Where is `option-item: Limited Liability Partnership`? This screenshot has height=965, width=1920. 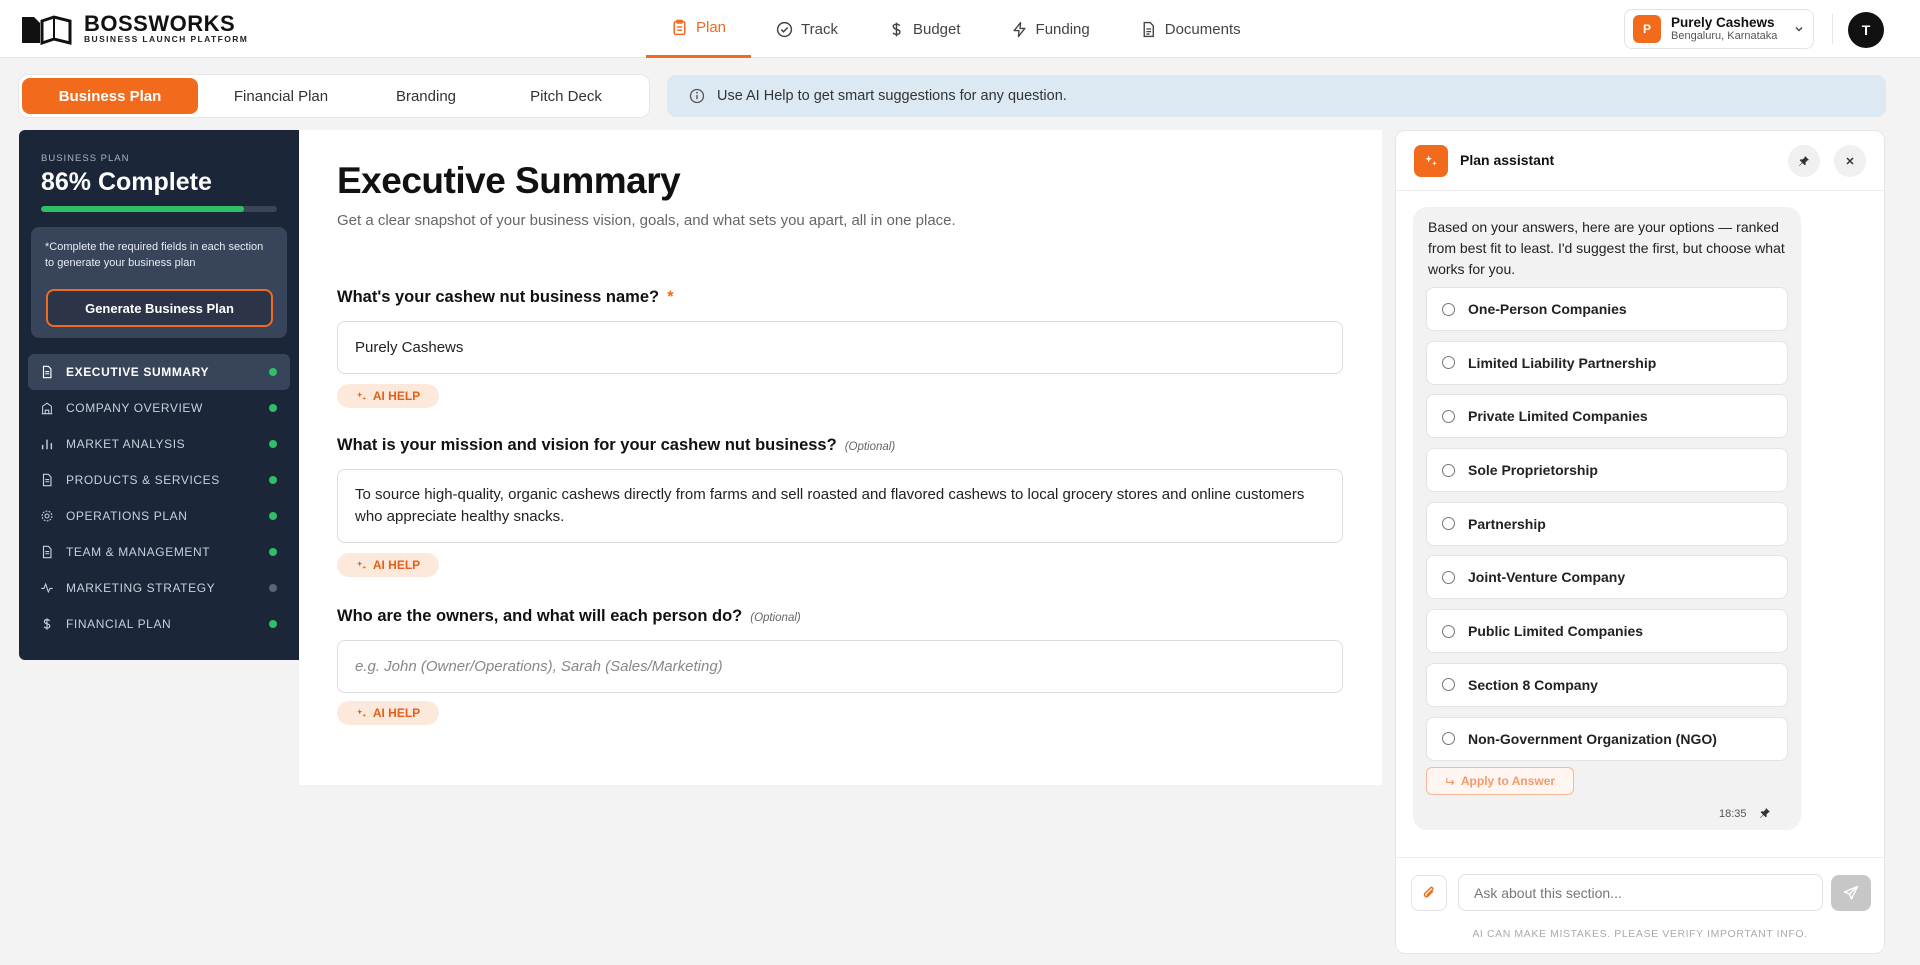 option-item: Limited Liability Partnership is located at coordinates (1607, 362).